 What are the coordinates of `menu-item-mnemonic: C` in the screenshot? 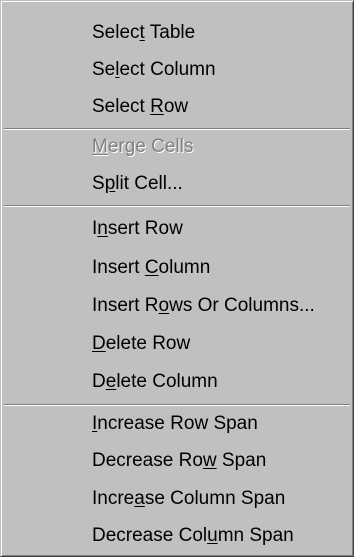 It's located at (151, 267).